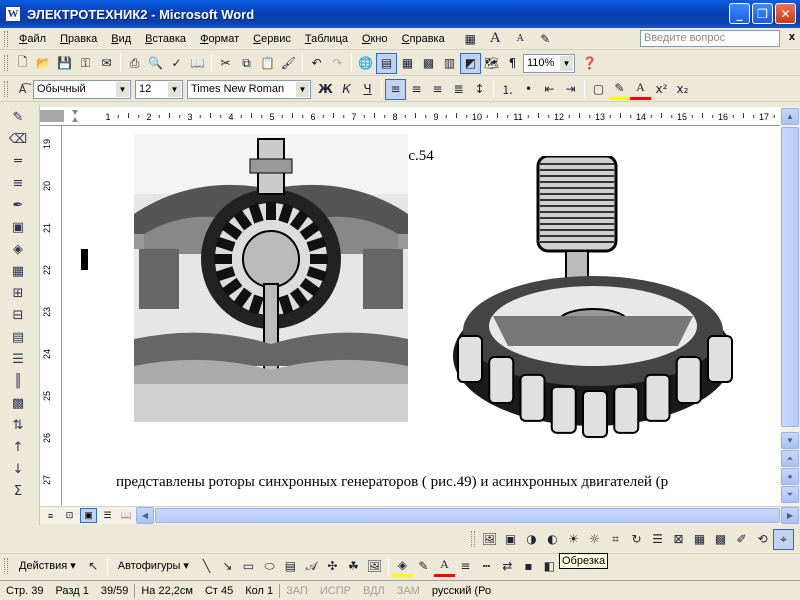 This screenshot has width=800, height=600. I want to click on toolbar-grip, so click(6, 566).